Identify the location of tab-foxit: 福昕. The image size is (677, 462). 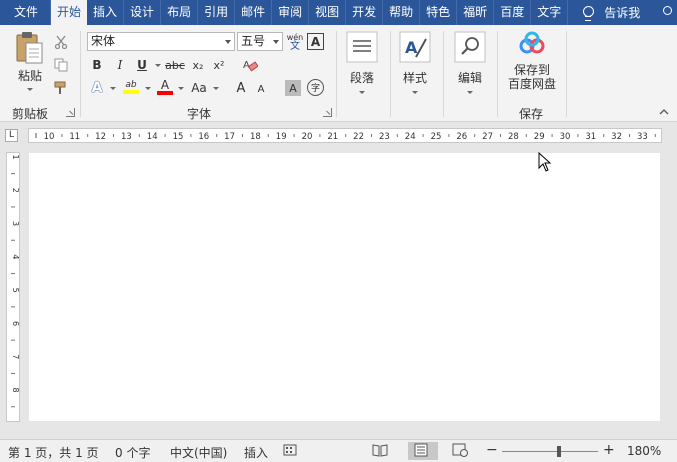
(476, 12).